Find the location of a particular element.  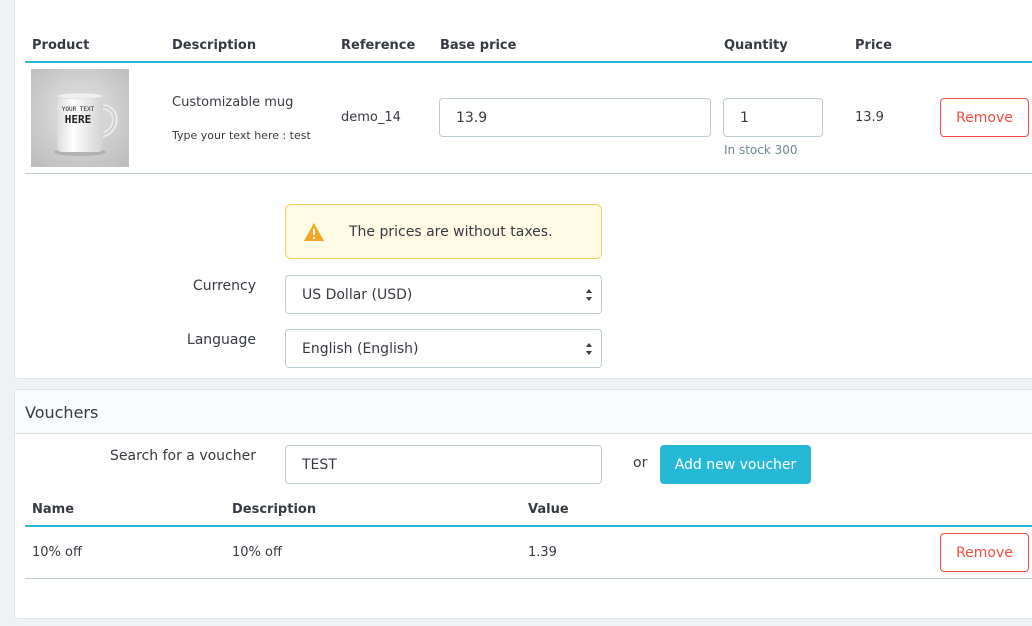

currency-select: US Dollar (USD) is located at coordinates (443, 294).